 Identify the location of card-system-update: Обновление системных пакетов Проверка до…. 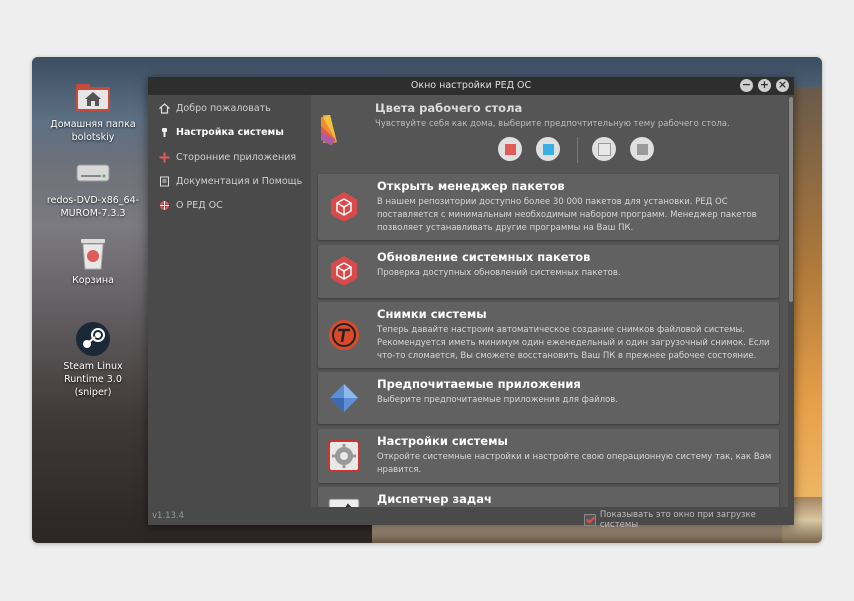
(548, 271).